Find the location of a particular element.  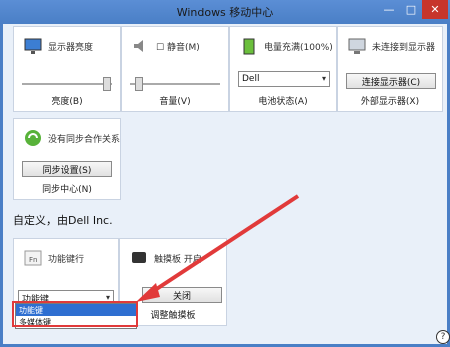

sync-heading: 没有同步合作关系 is located at coordinates (84, 139).